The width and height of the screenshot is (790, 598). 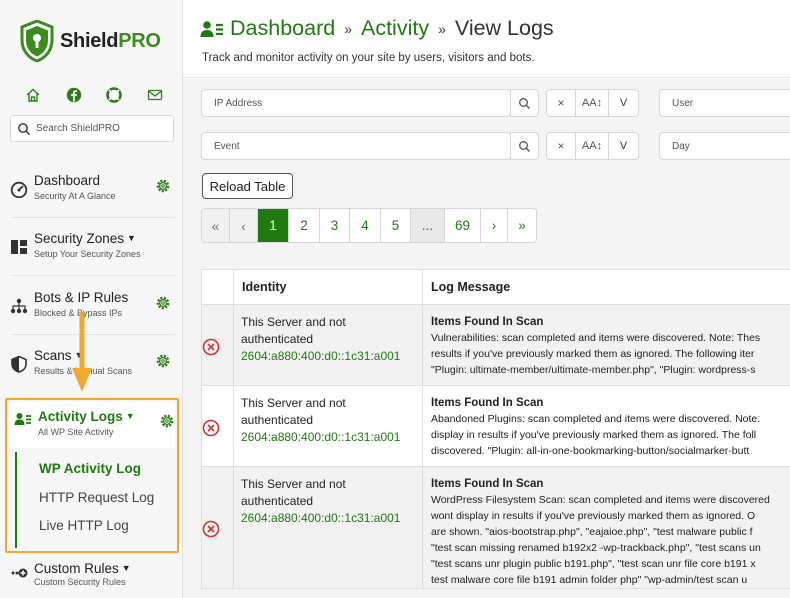 What do you see at coordinates (273, 225) in the screenshot?
I see `page-button-1: 1` at bounding box center [273, 225].